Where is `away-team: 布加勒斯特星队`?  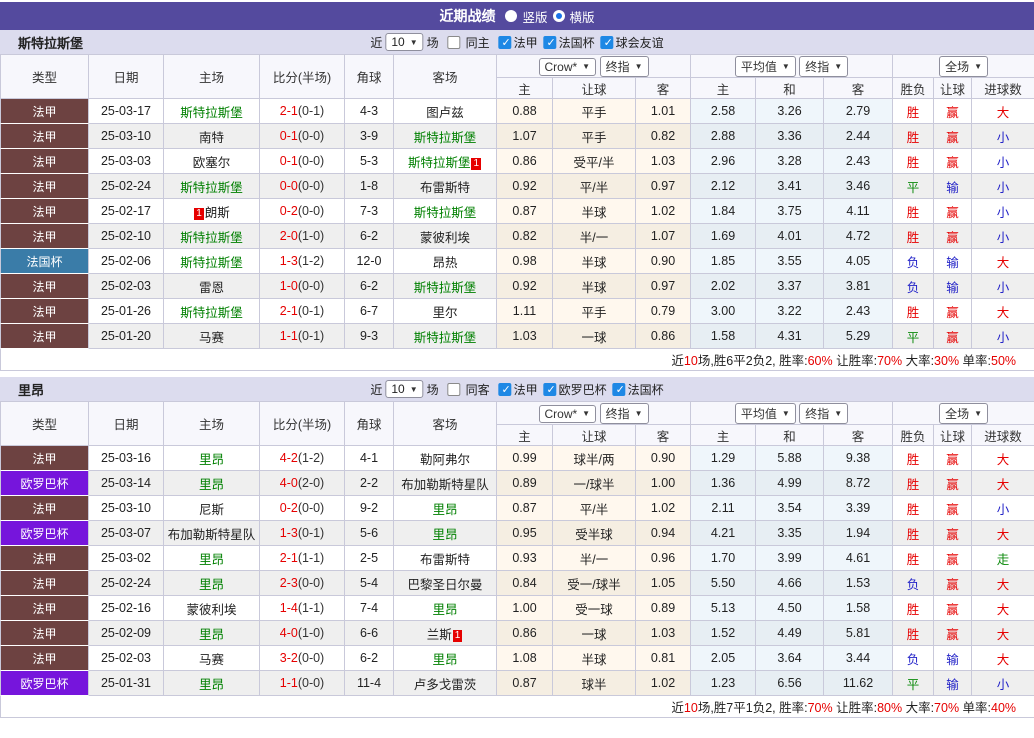 away-team: 布加勒斯特星队 is located at coordinates (445, 483).